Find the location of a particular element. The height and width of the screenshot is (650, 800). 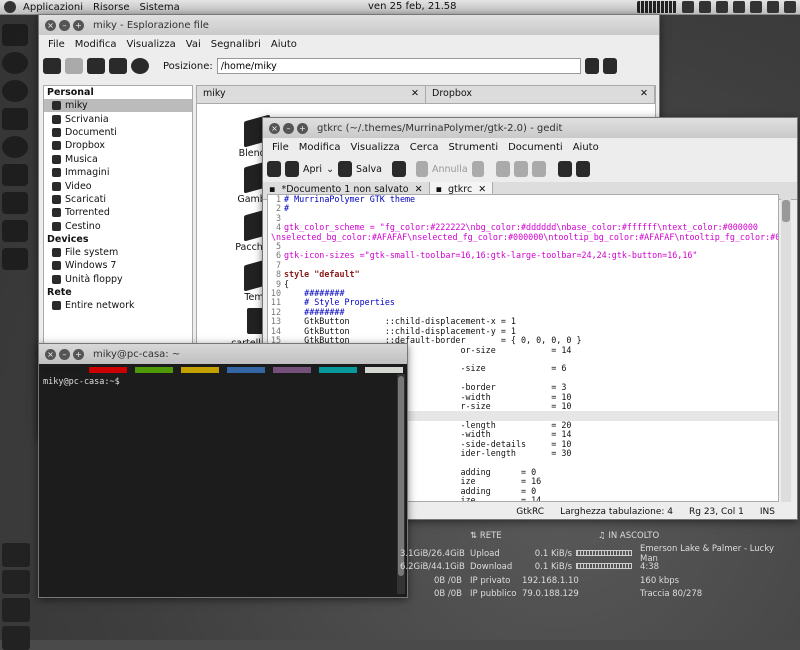

ubuntu-logo-icon is located at coordinates (10, 7).